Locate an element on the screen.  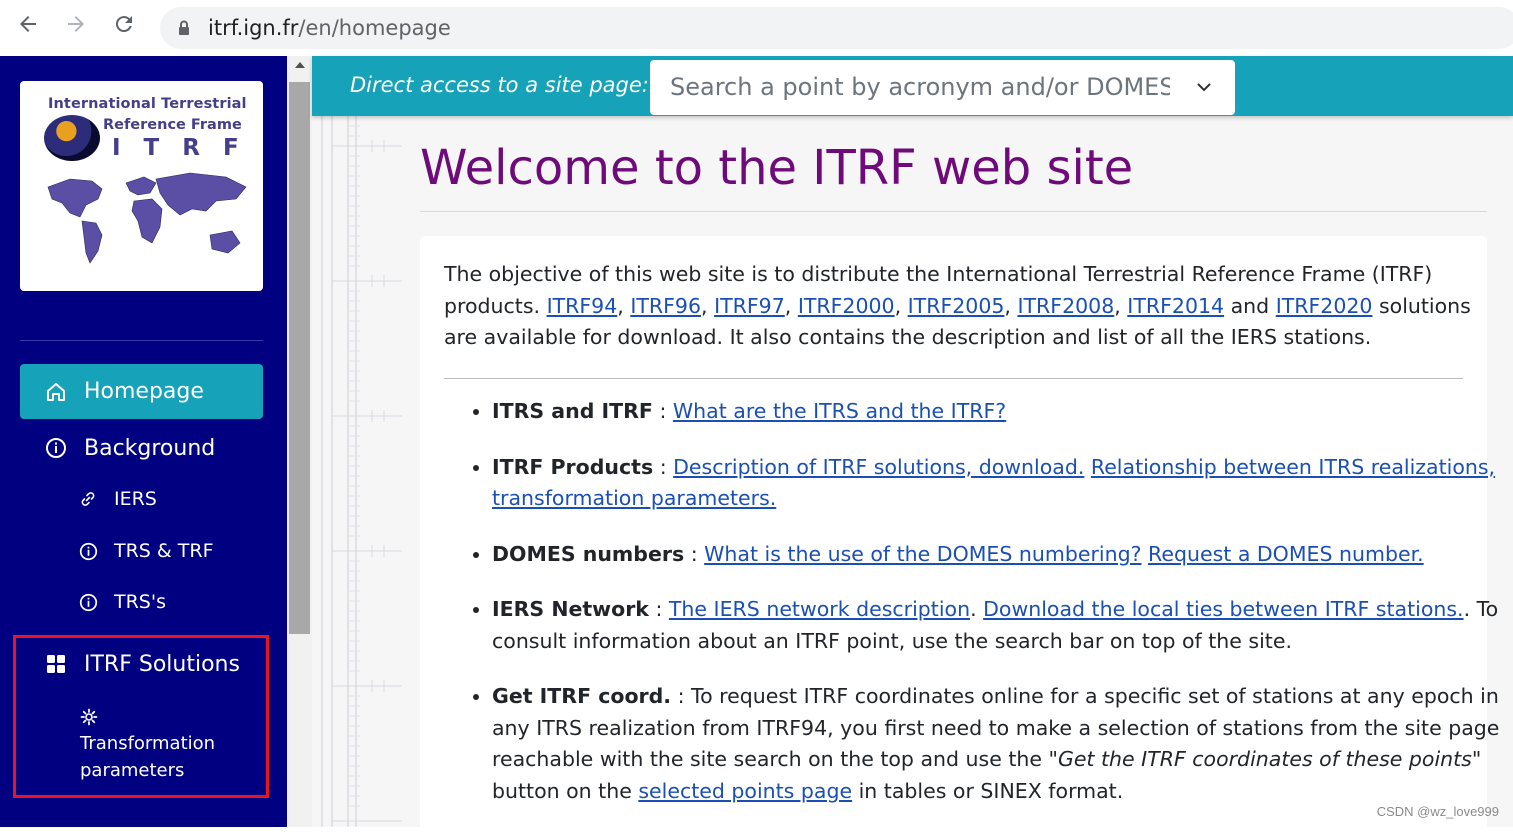
back-arrow-icon is located at coordinates (28, 28).